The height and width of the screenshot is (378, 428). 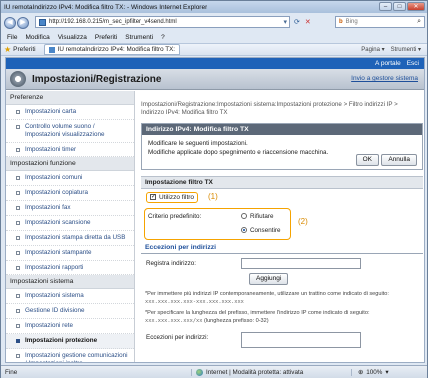 I want to click on menu-help: ?, so click(x=163, y=37).